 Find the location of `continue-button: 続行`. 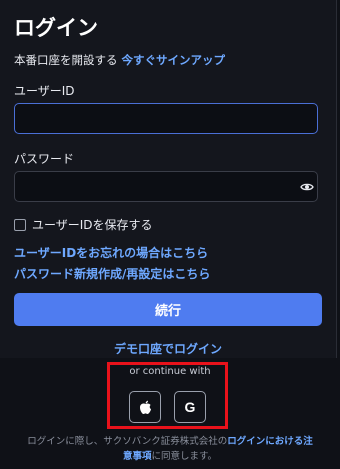

continue-button: 続行 is located at coordinates (168, 309).